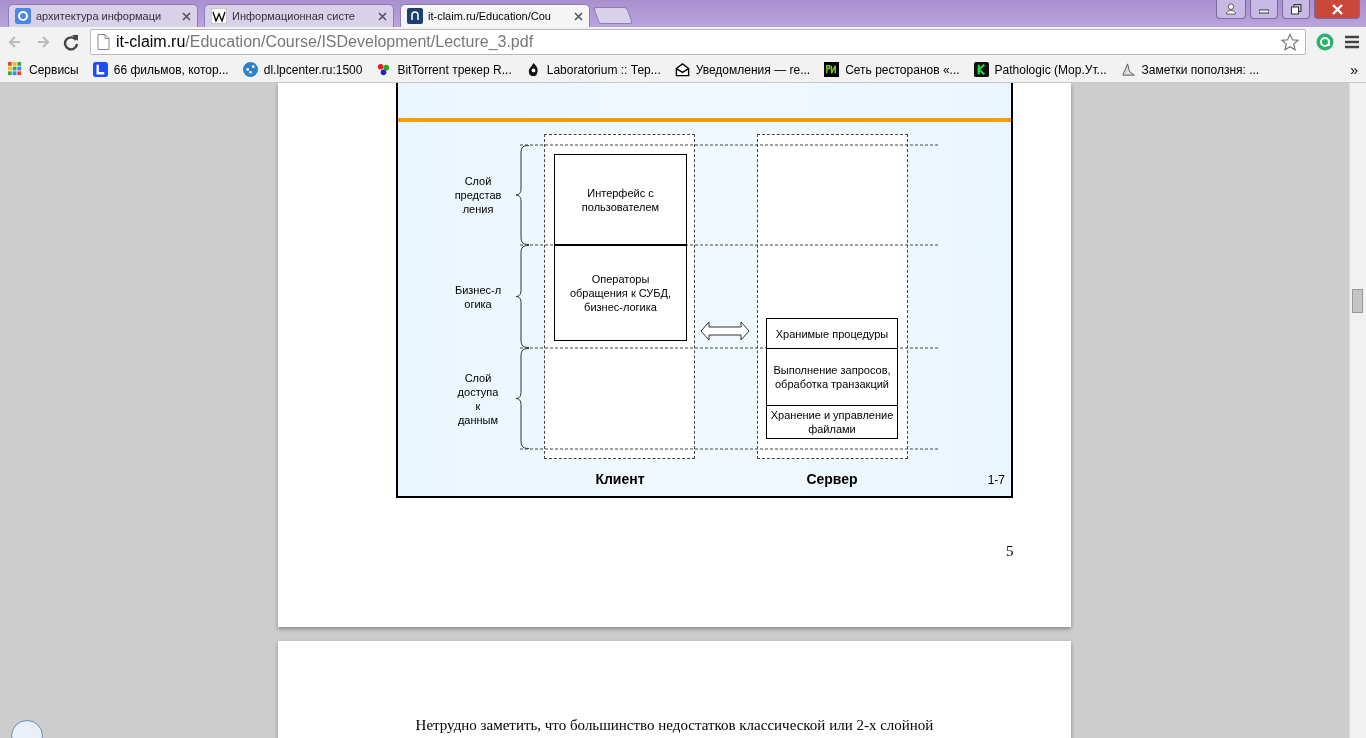  I want to click on apps-icon, so click(15, 69).